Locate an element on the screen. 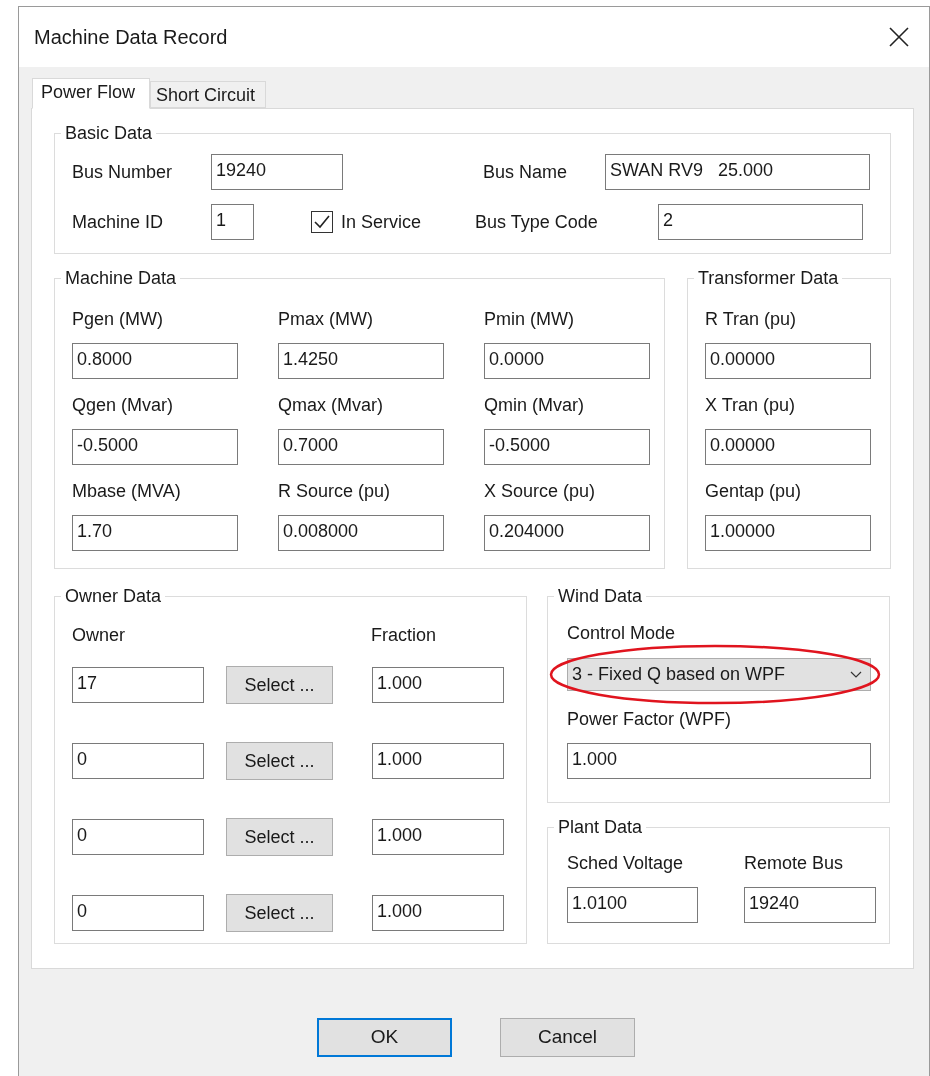 The image size is (930, 1076). input-field: 0.204000 is located at coordinates (567, 533).